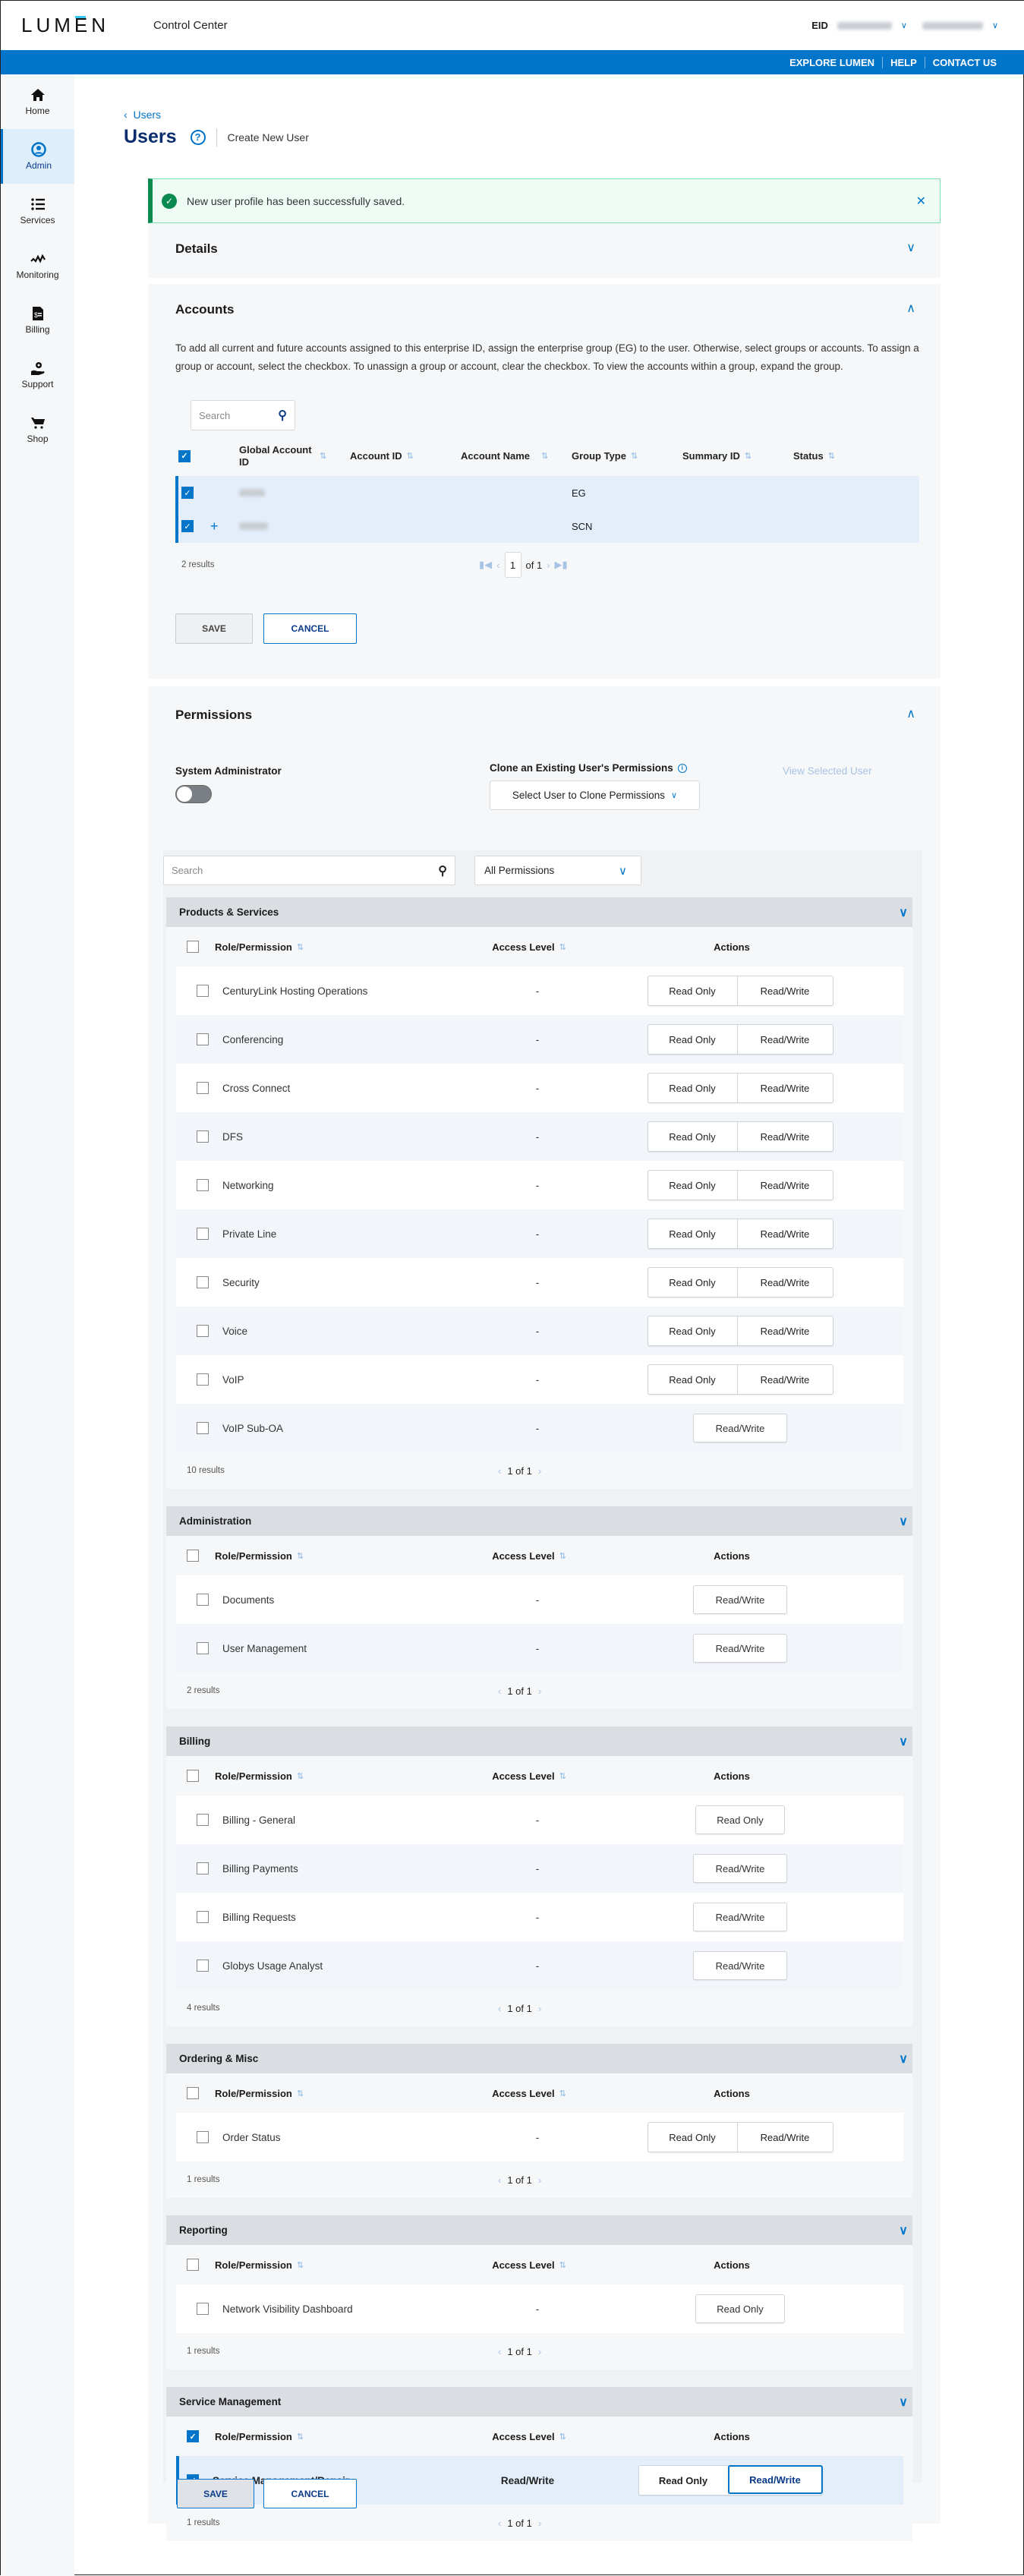 This screenshot has height=2576, width=1024. Describe the element at coordinates (539, 912) in the screenshot. I see `group-header: Products & Services ∨` at that location.